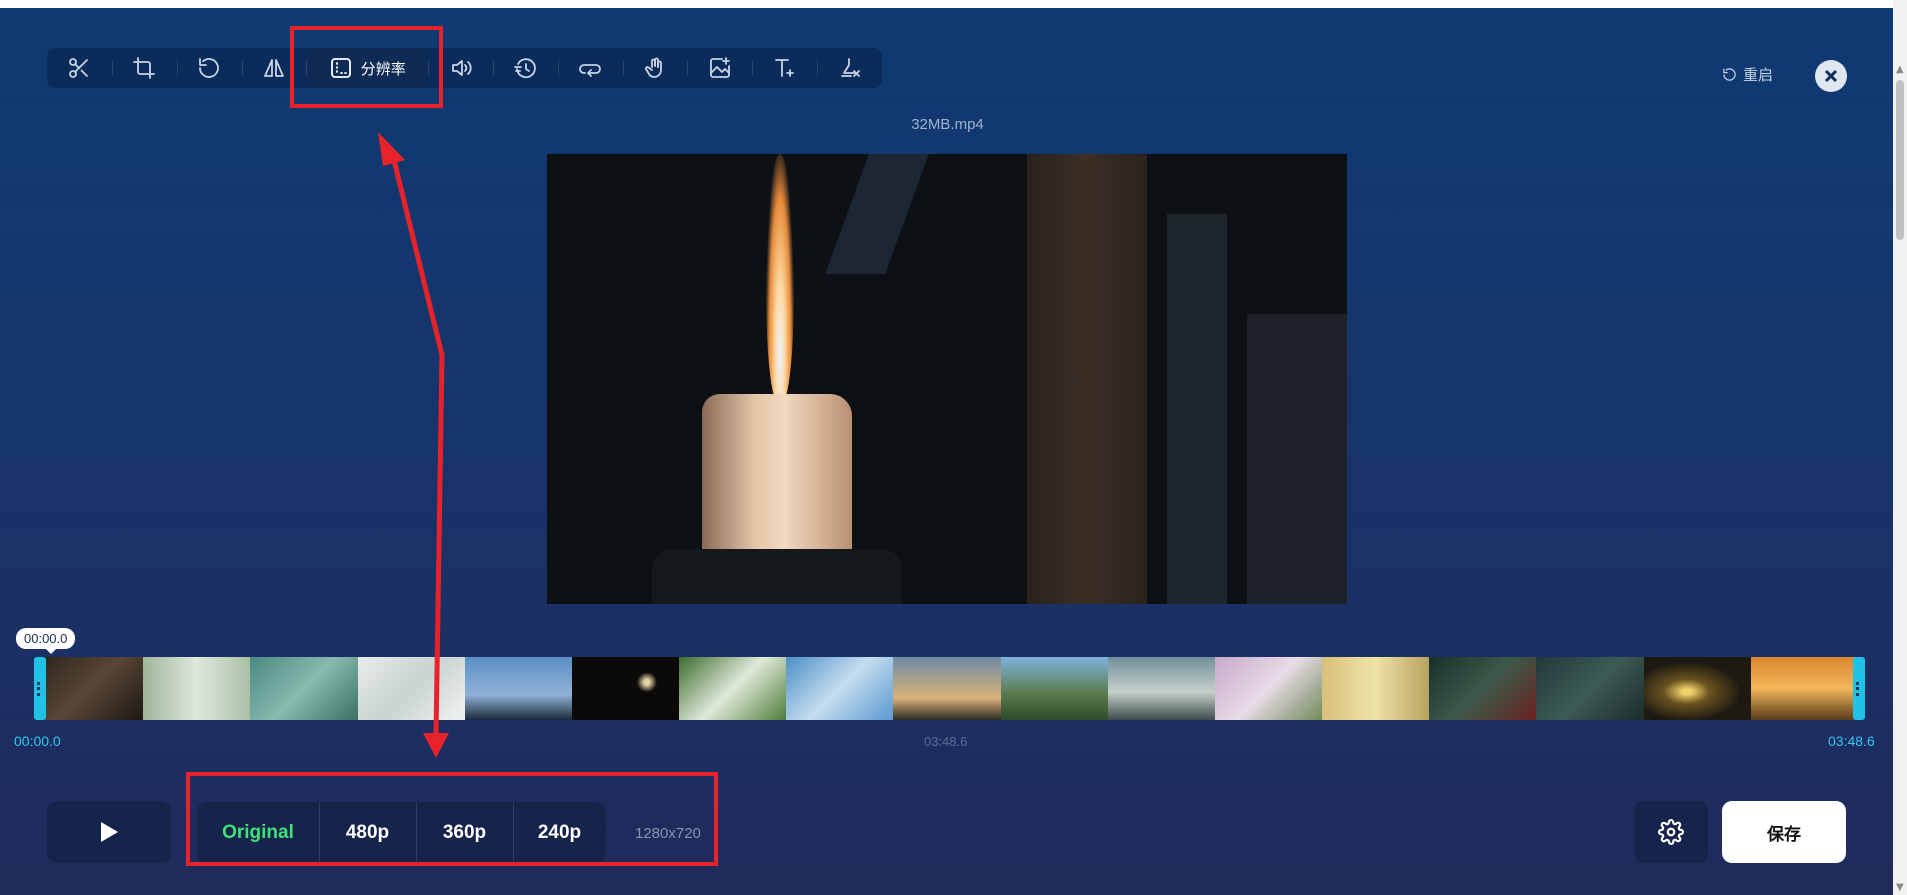 Image resolution: width=1907 pixels, height=895 pixels. What do you see at coordinates (947, 124) in the screenshot?
I see `video-filename: 32MB.mp4` at bounding box center [947, 124].